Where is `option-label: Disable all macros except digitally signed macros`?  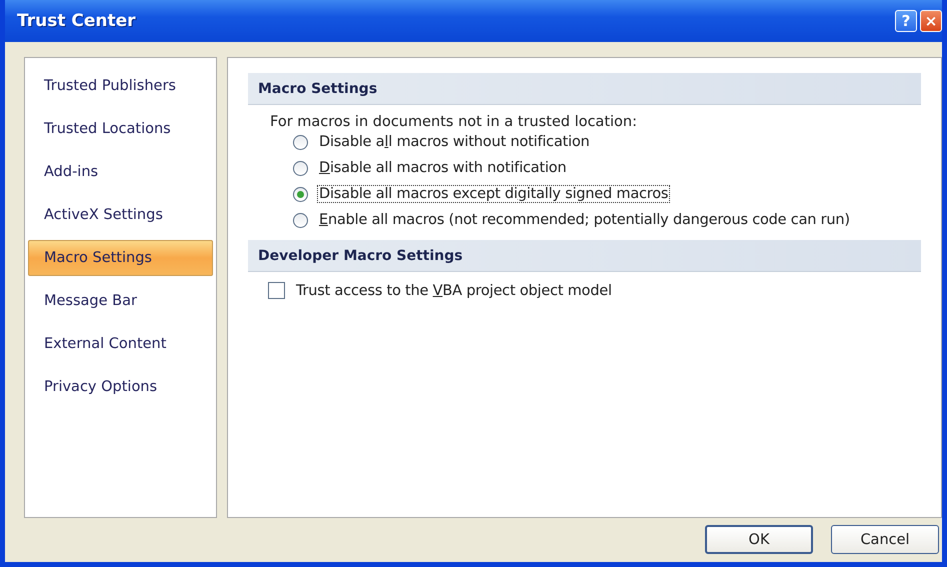 option-label: Disable all macros except digitally signed macros is located at coordinates (494, 194).